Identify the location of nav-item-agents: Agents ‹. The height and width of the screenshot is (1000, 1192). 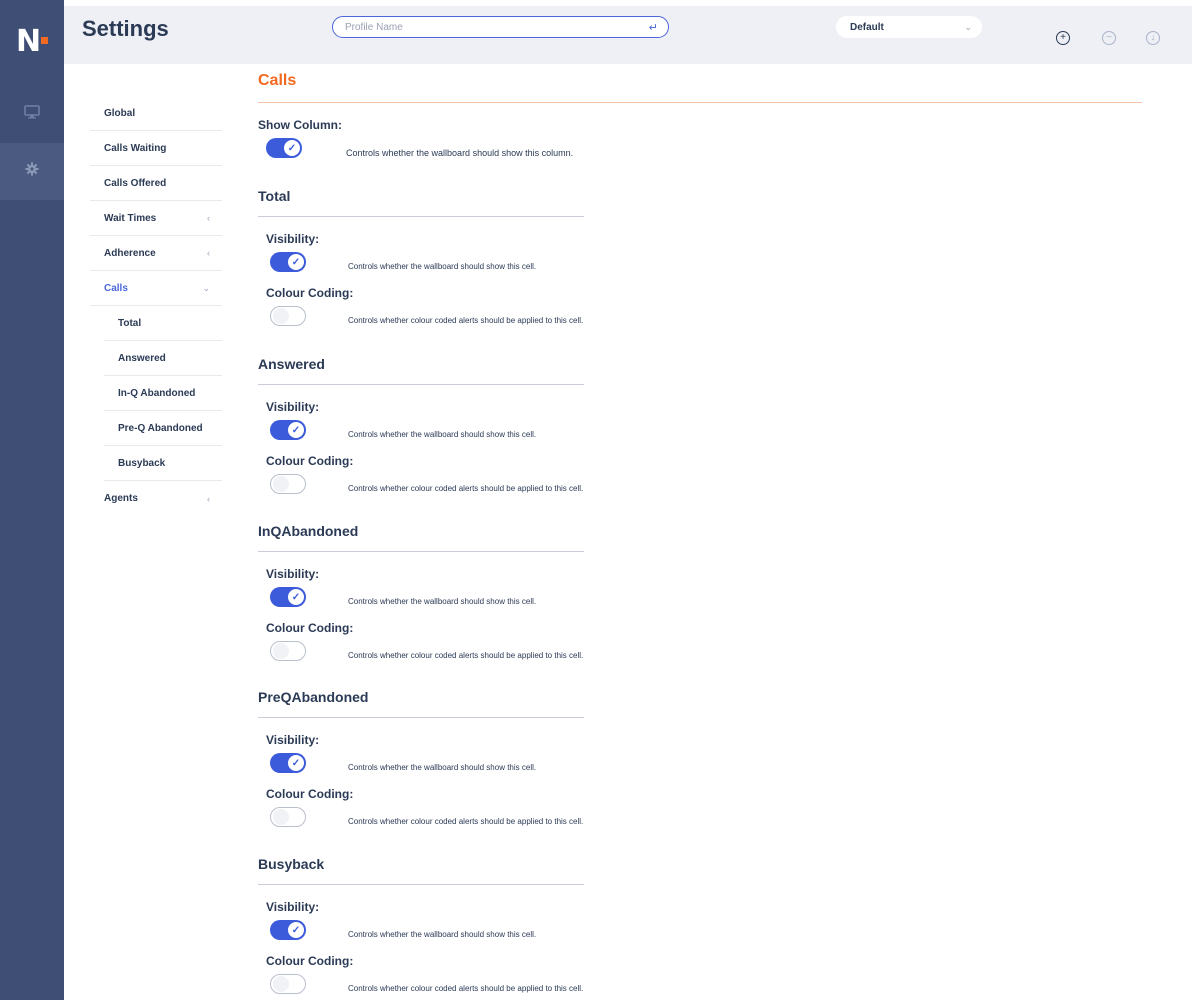
(156, 498).